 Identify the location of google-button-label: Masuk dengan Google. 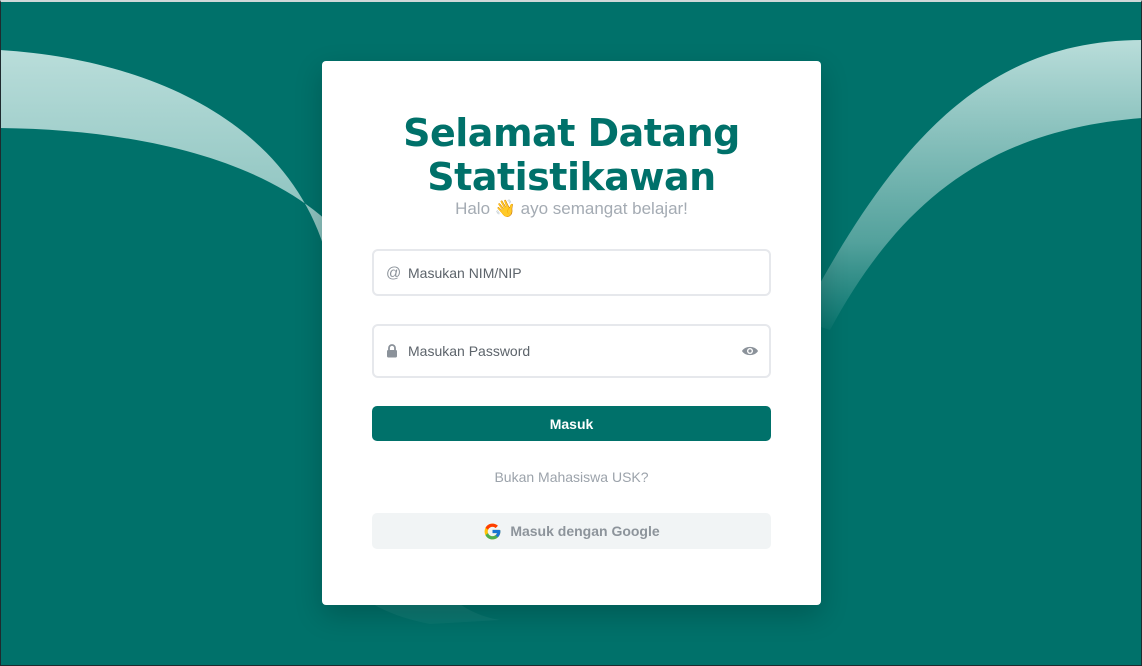
(585, 531).